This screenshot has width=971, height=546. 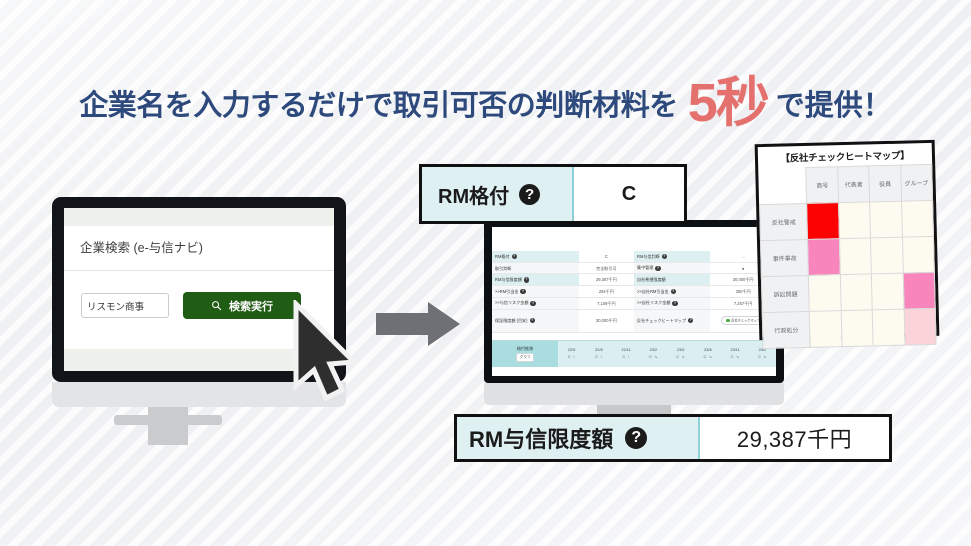 I want to click on rm-rating-value: C, so click(x=629, y=193).